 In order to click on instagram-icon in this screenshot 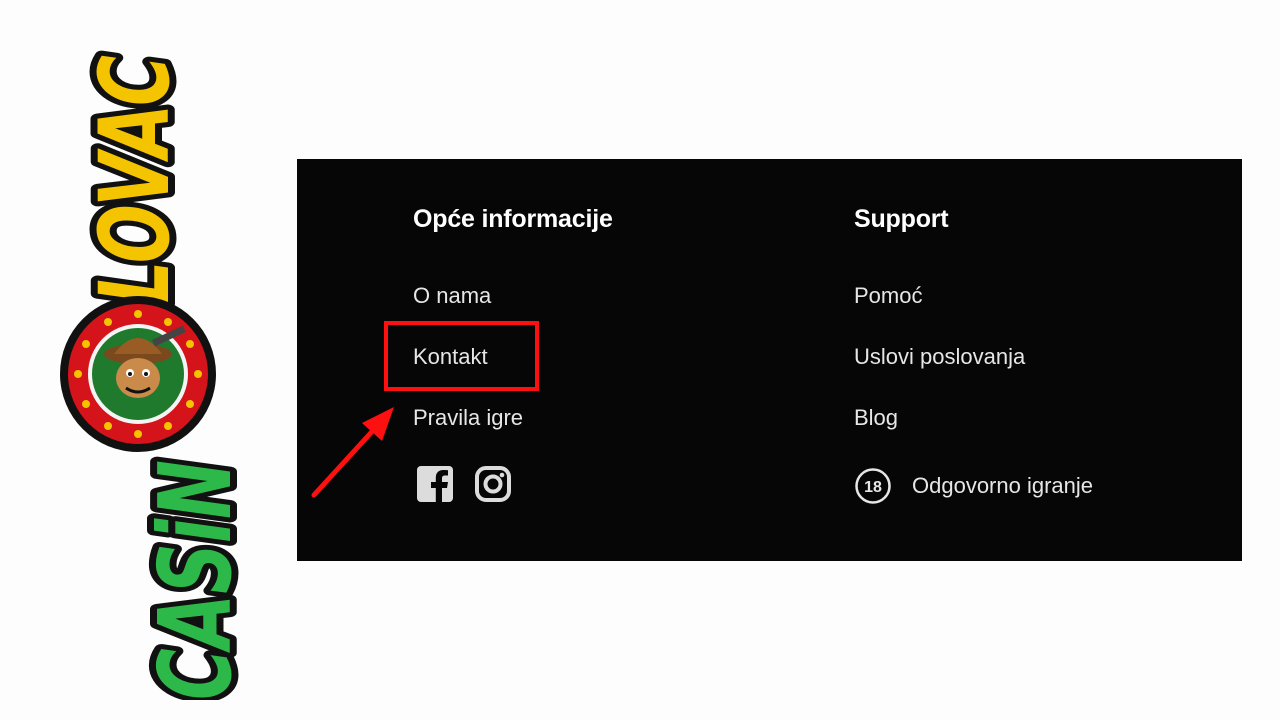, I will do `click(493, 484)`.